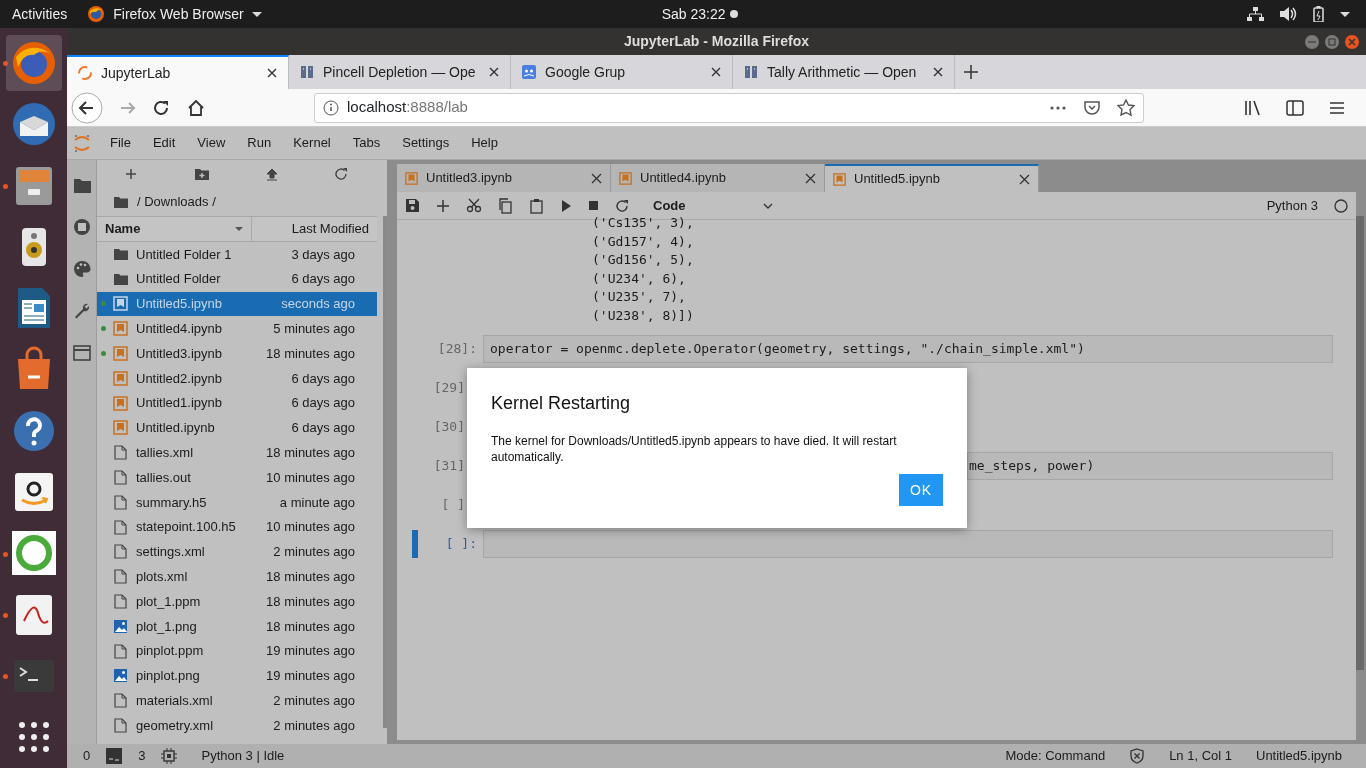 The width and height of the screenshot is (1366, 768). I want to click on file-row: Untitled4.ipynb 5 minutes ago, so click(237, 329).